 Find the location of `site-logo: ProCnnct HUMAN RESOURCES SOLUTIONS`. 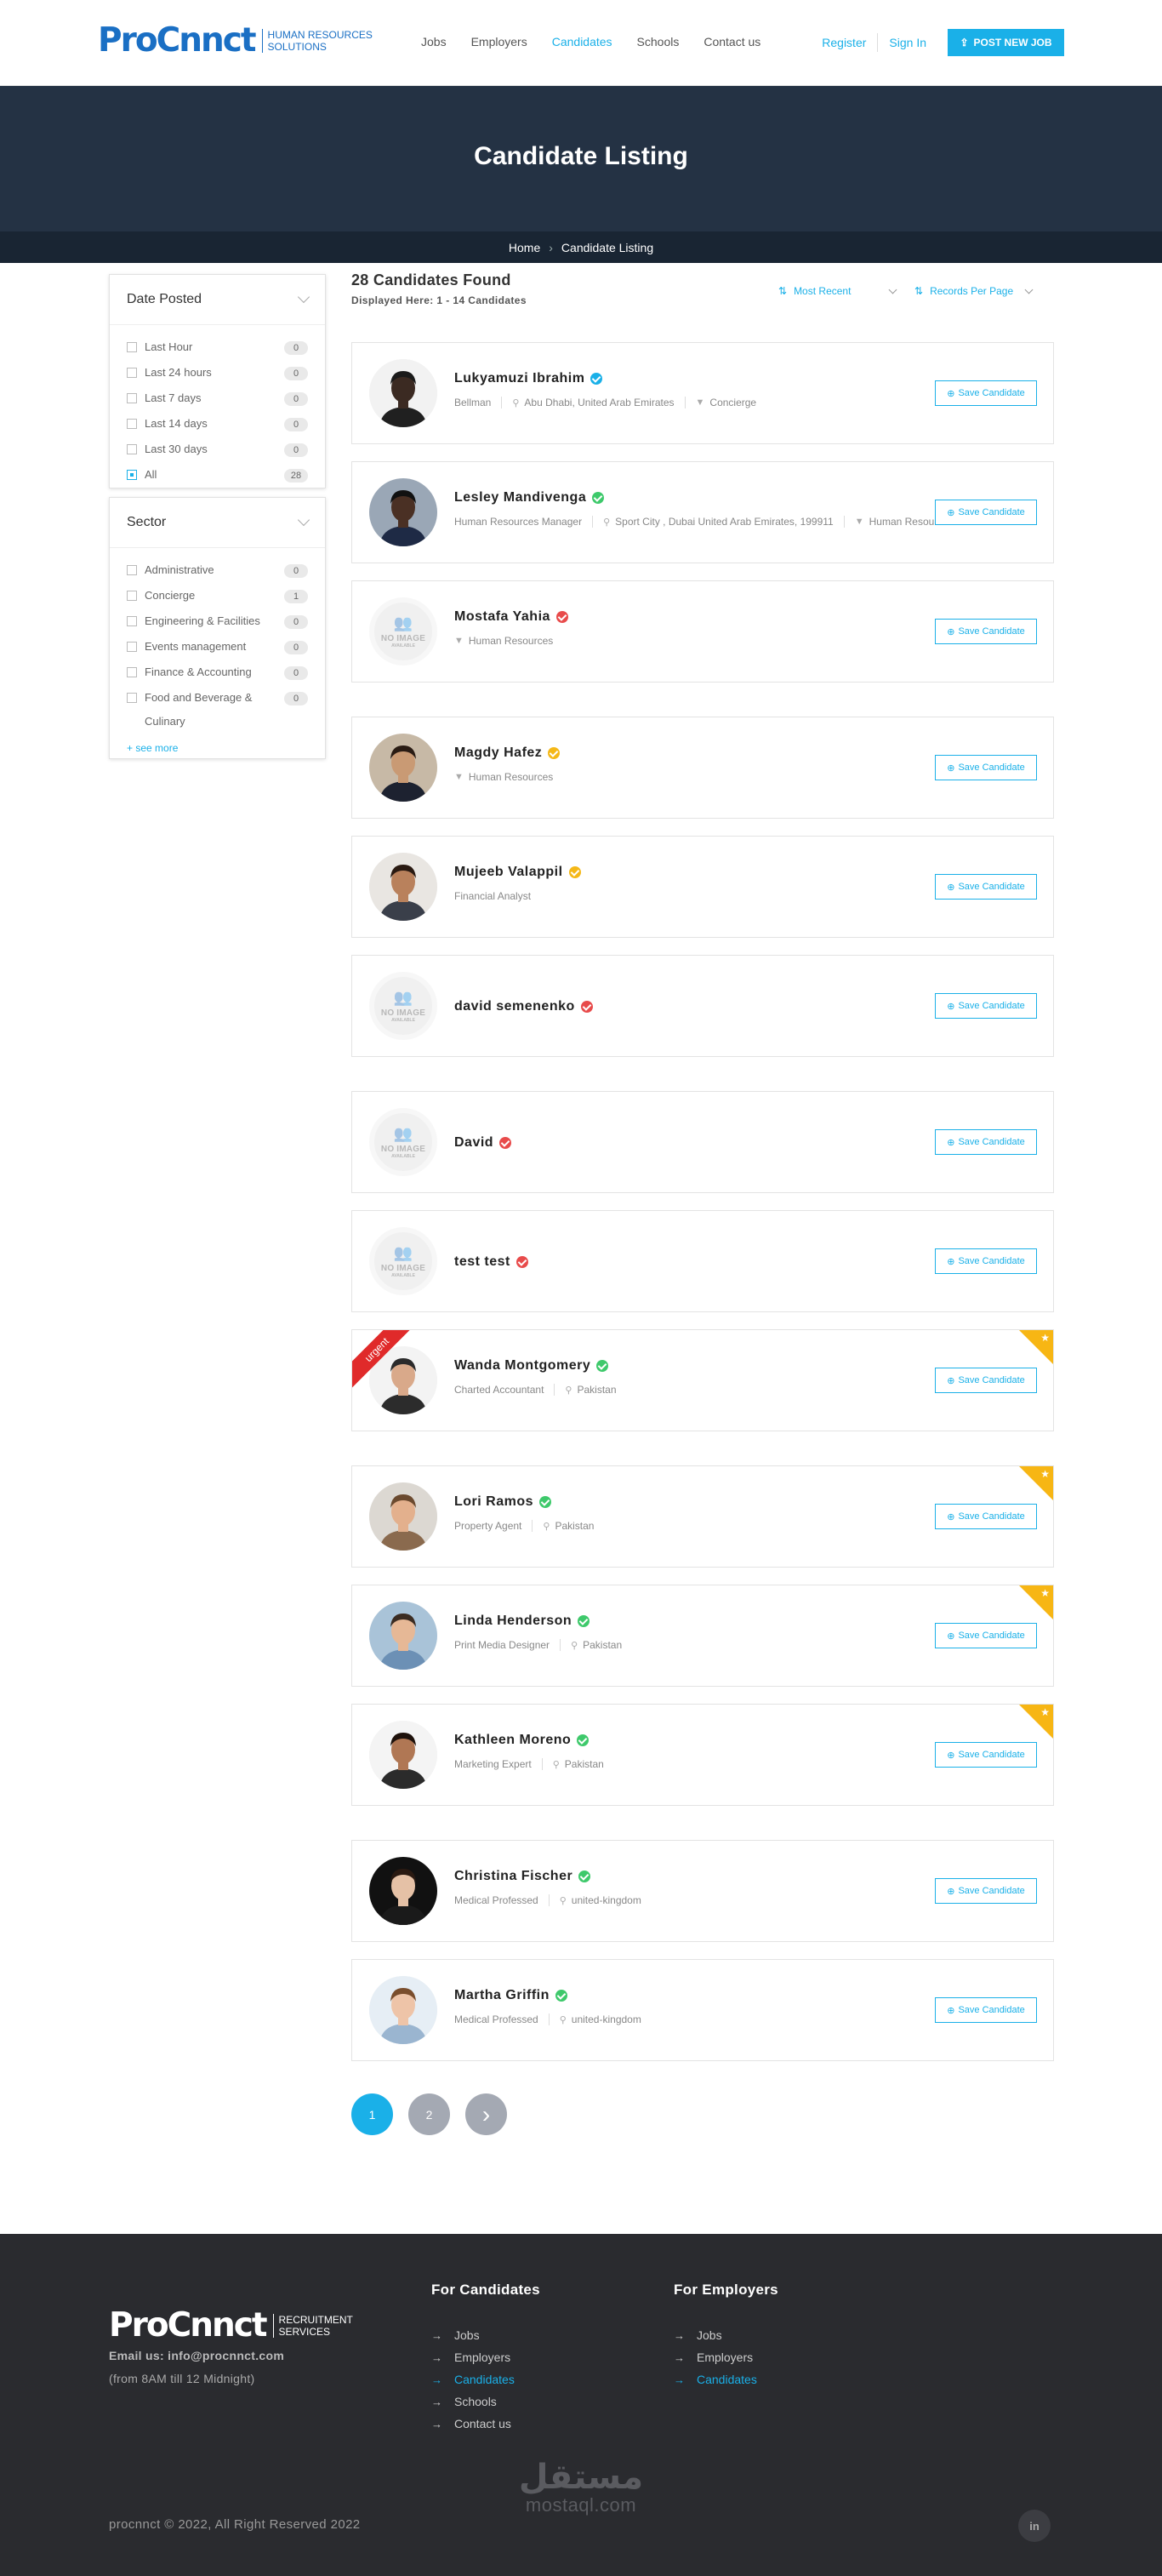

site-logo: ProCnnct HUMAN RESOURCES SOLUTIONS is located at coordinates (244, 40).